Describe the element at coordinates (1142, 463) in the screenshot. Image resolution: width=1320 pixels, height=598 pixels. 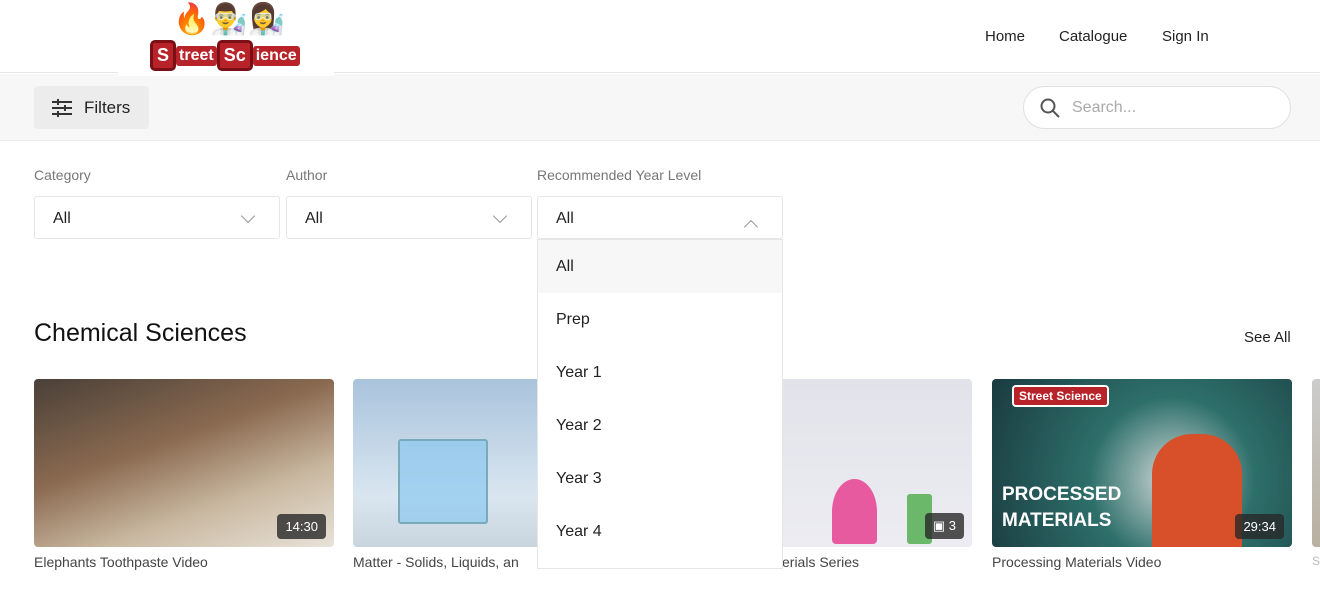
I see `video-thumbnail: Street Science PROCESSED MATERIALS 29:34` at that location.